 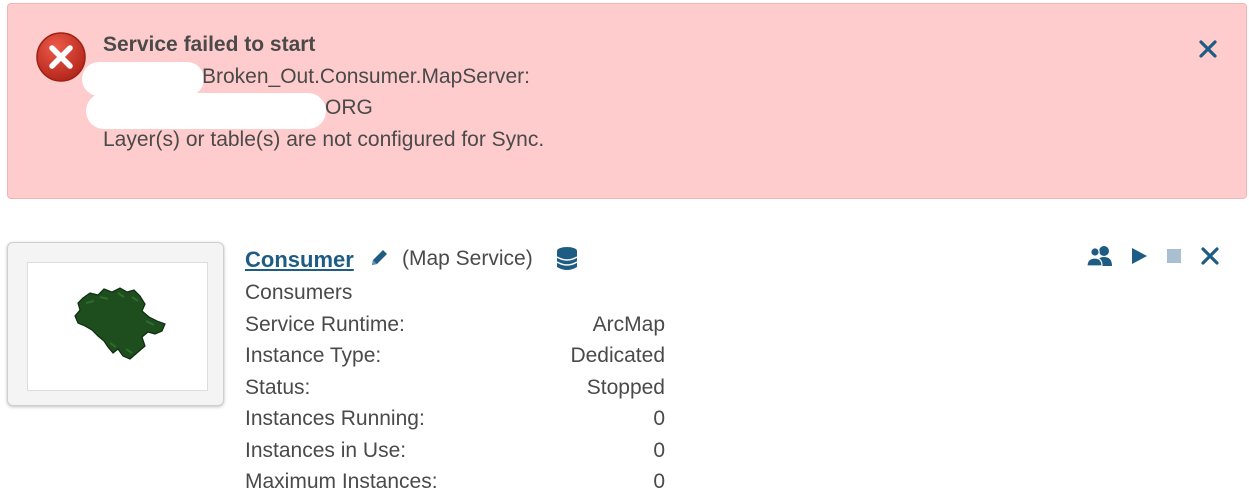 I want to click on property-row: Service Runtime: ArcMap, so click(x=455, y=327).